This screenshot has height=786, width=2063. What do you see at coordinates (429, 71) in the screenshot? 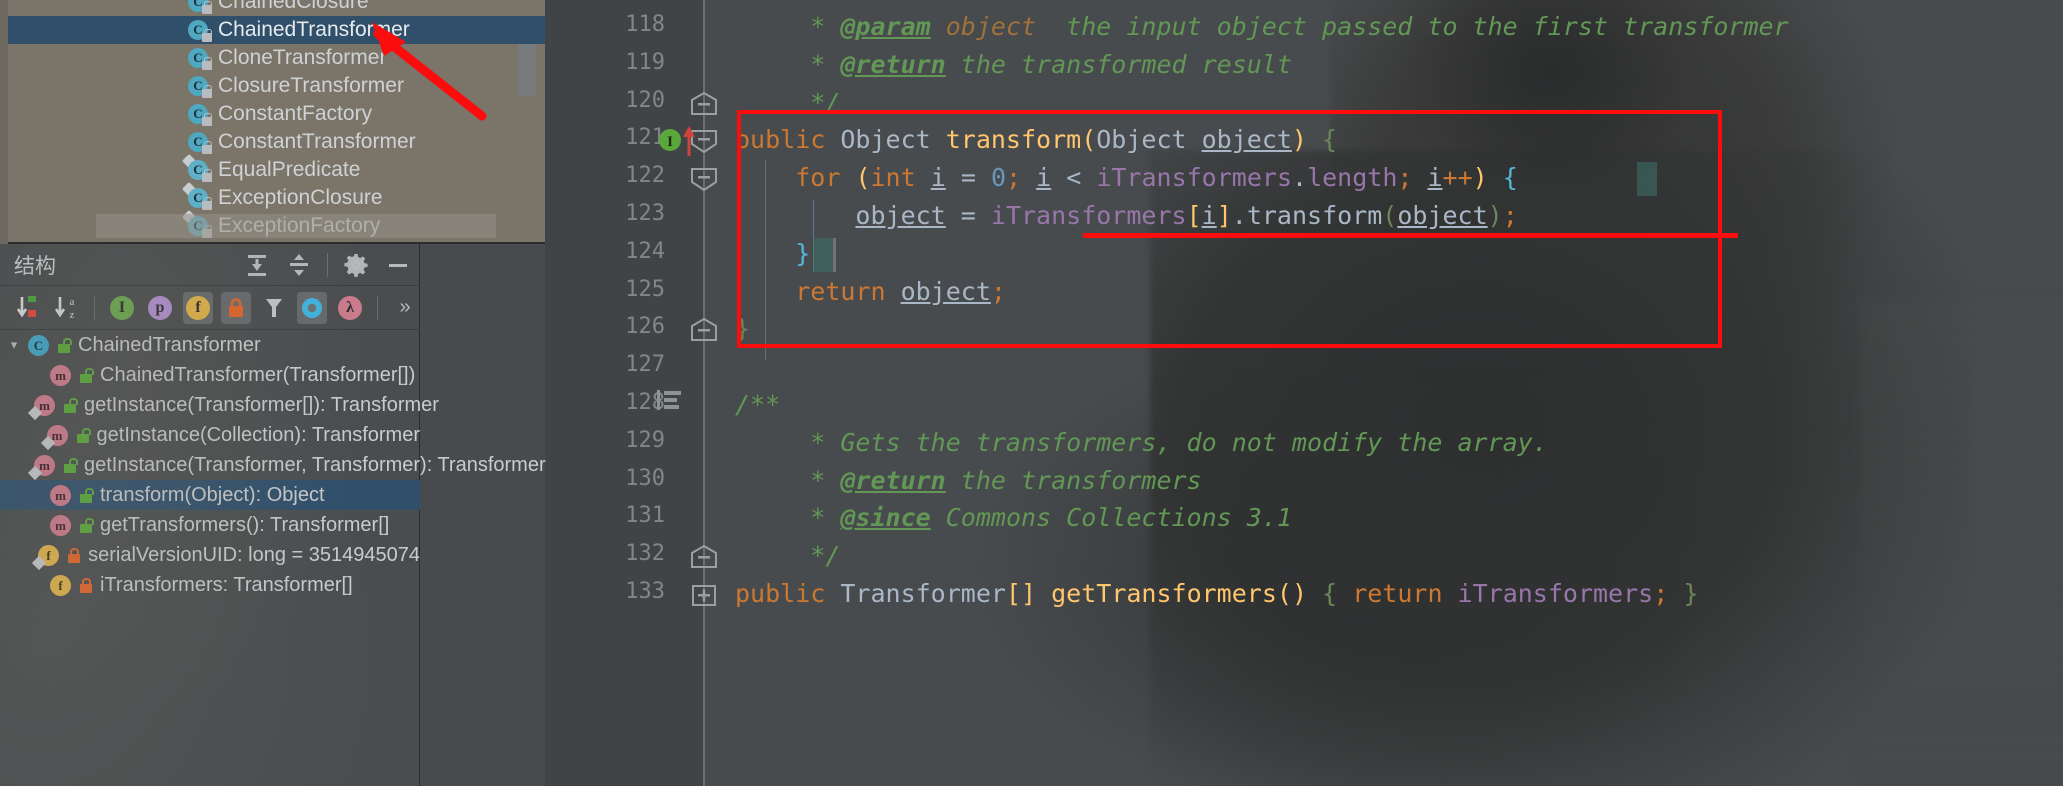
I see `annotation-red-arrow` at bounding box center [429, 71].